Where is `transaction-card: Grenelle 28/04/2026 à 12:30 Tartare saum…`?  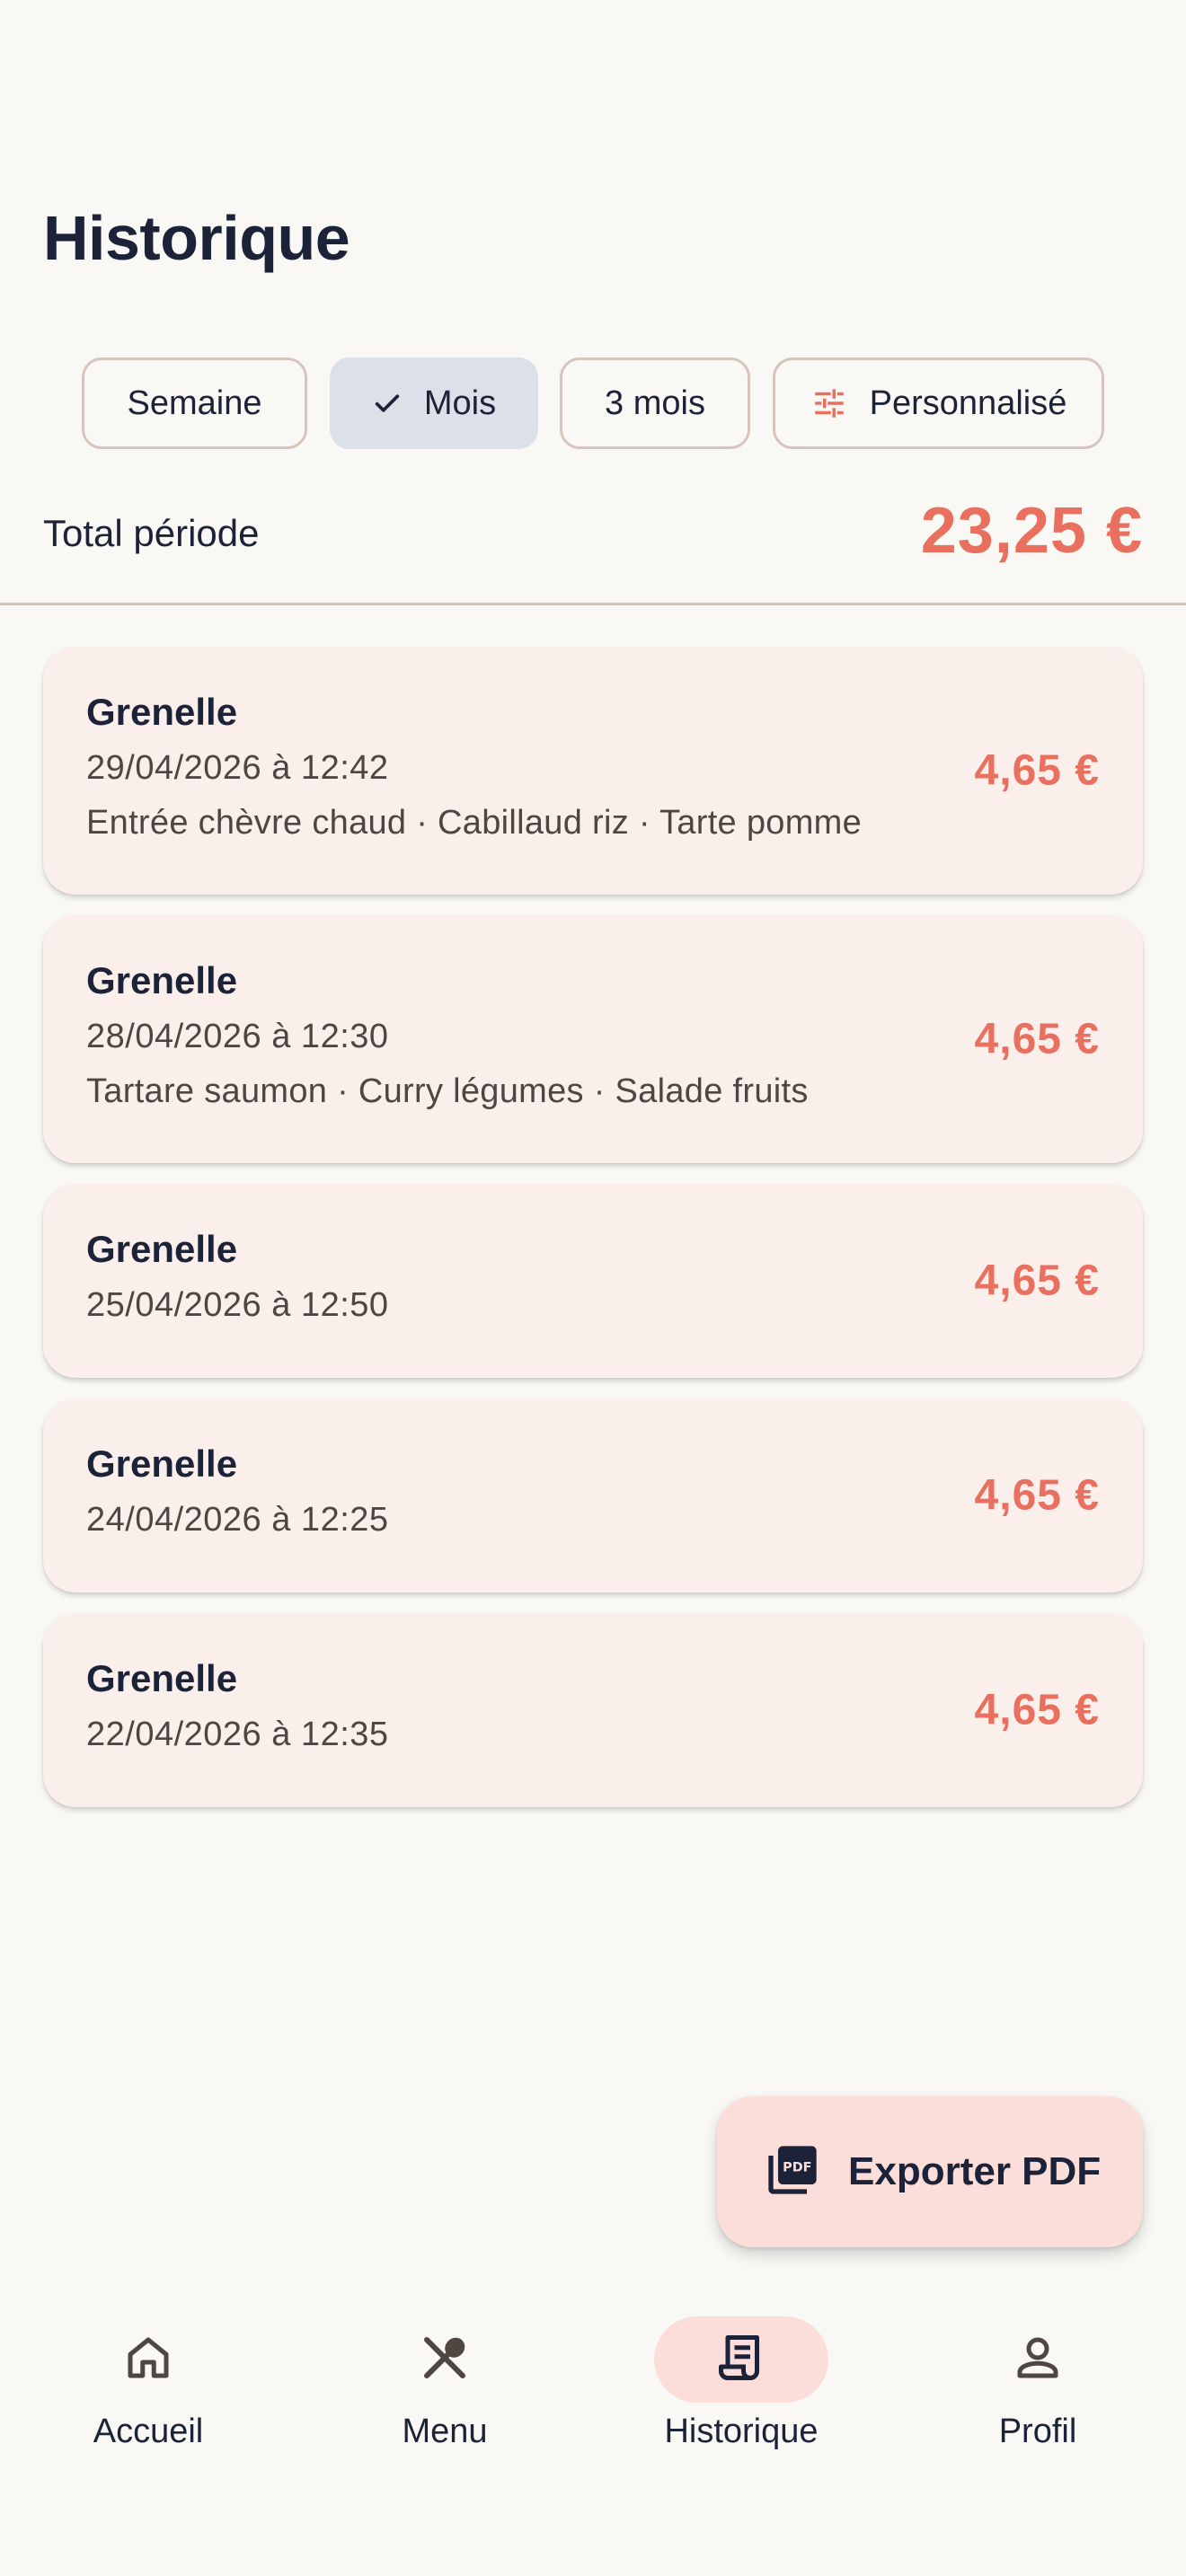 transaction-card: Grenelle 28/04/2026 à 12:30 Tartare saum… is located at coordinates (593, 1039).